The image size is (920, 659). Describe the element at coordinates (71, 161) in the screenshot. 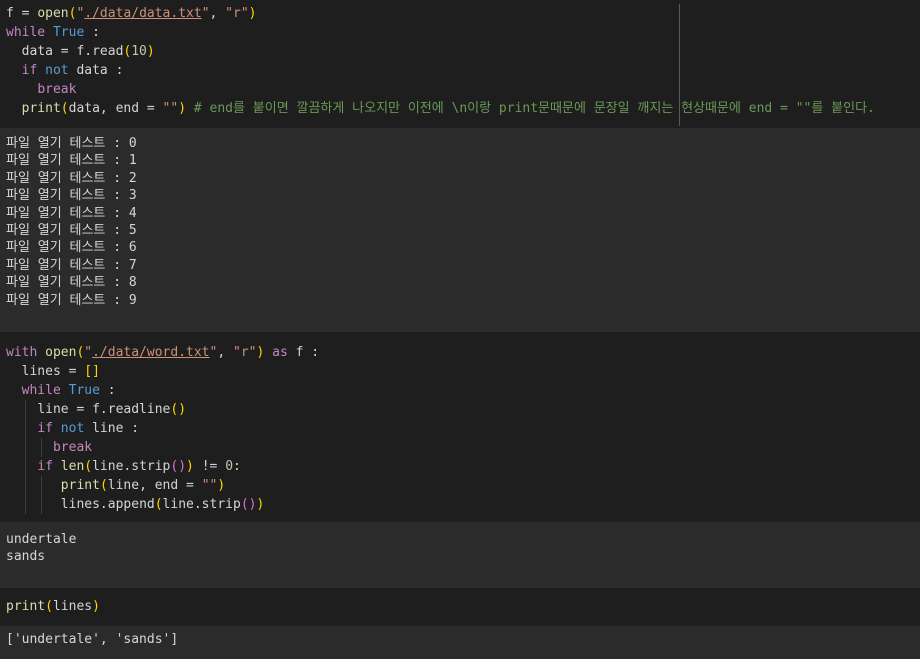

I see `output-line: 파일 열기 테스트 : 1` at that location.